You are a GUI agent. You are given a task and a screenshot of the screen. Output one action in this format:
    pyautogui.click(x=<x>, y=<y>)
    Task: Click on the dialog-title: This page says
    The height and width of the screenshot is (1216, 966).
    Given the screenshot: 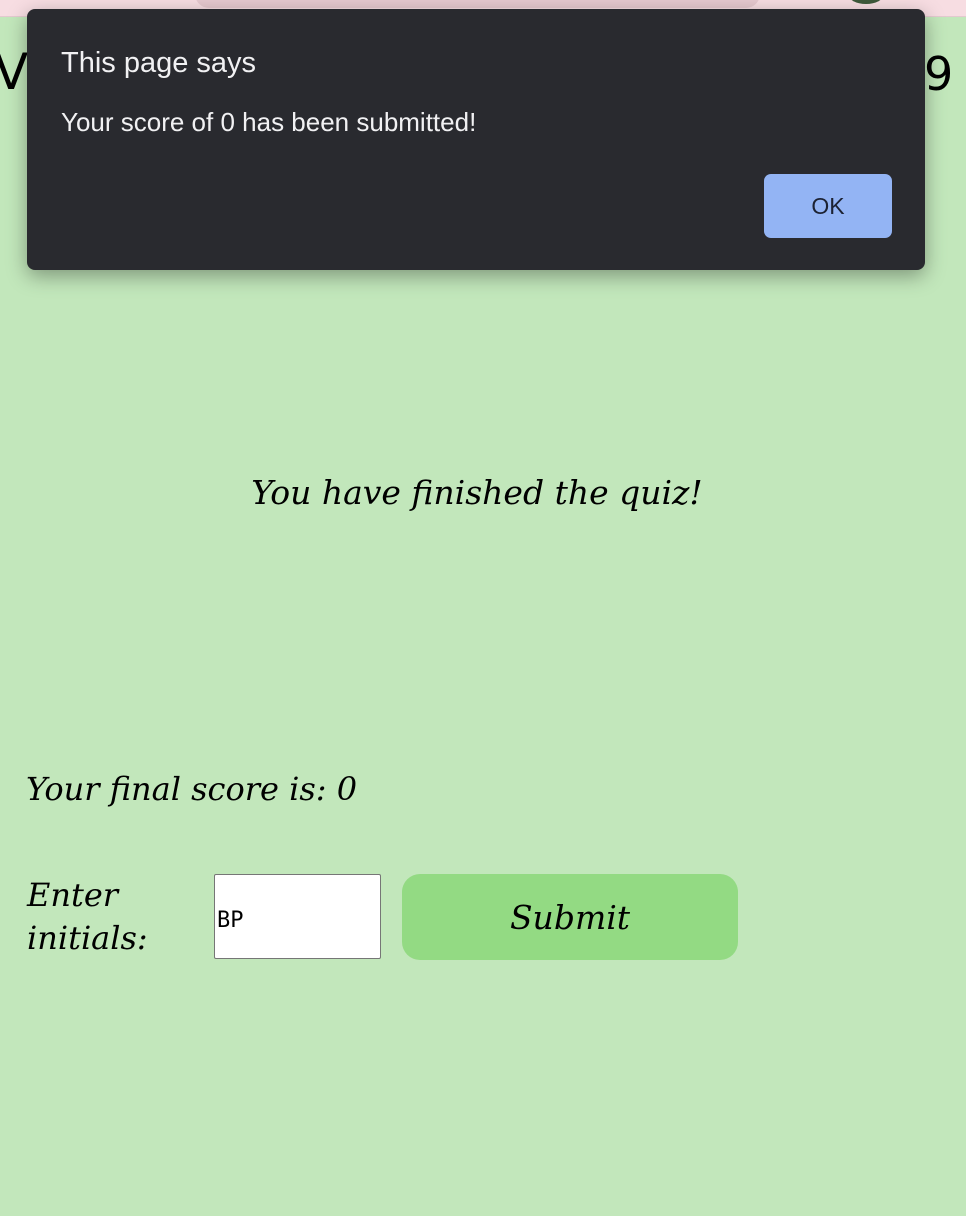 What is the action you would take?
    pyautogui.click(x=159, y=63)
    